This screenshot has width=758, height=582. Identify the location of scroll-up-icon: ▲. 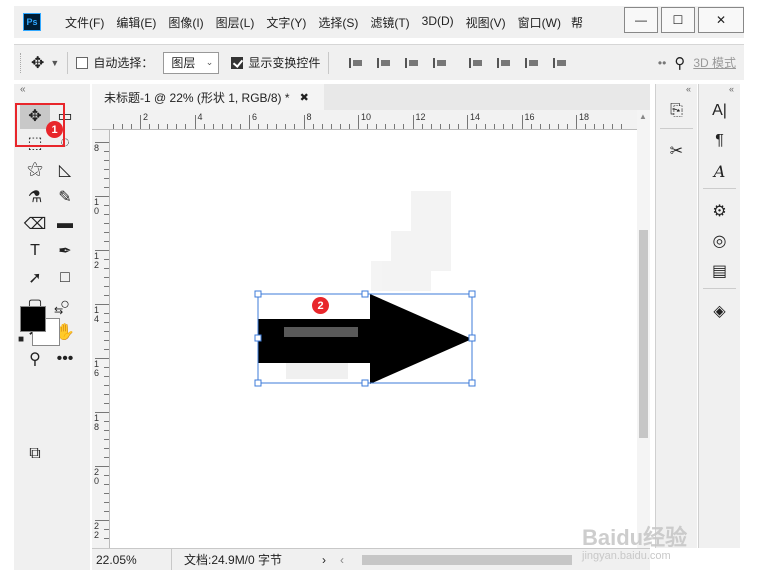
(643, 116).